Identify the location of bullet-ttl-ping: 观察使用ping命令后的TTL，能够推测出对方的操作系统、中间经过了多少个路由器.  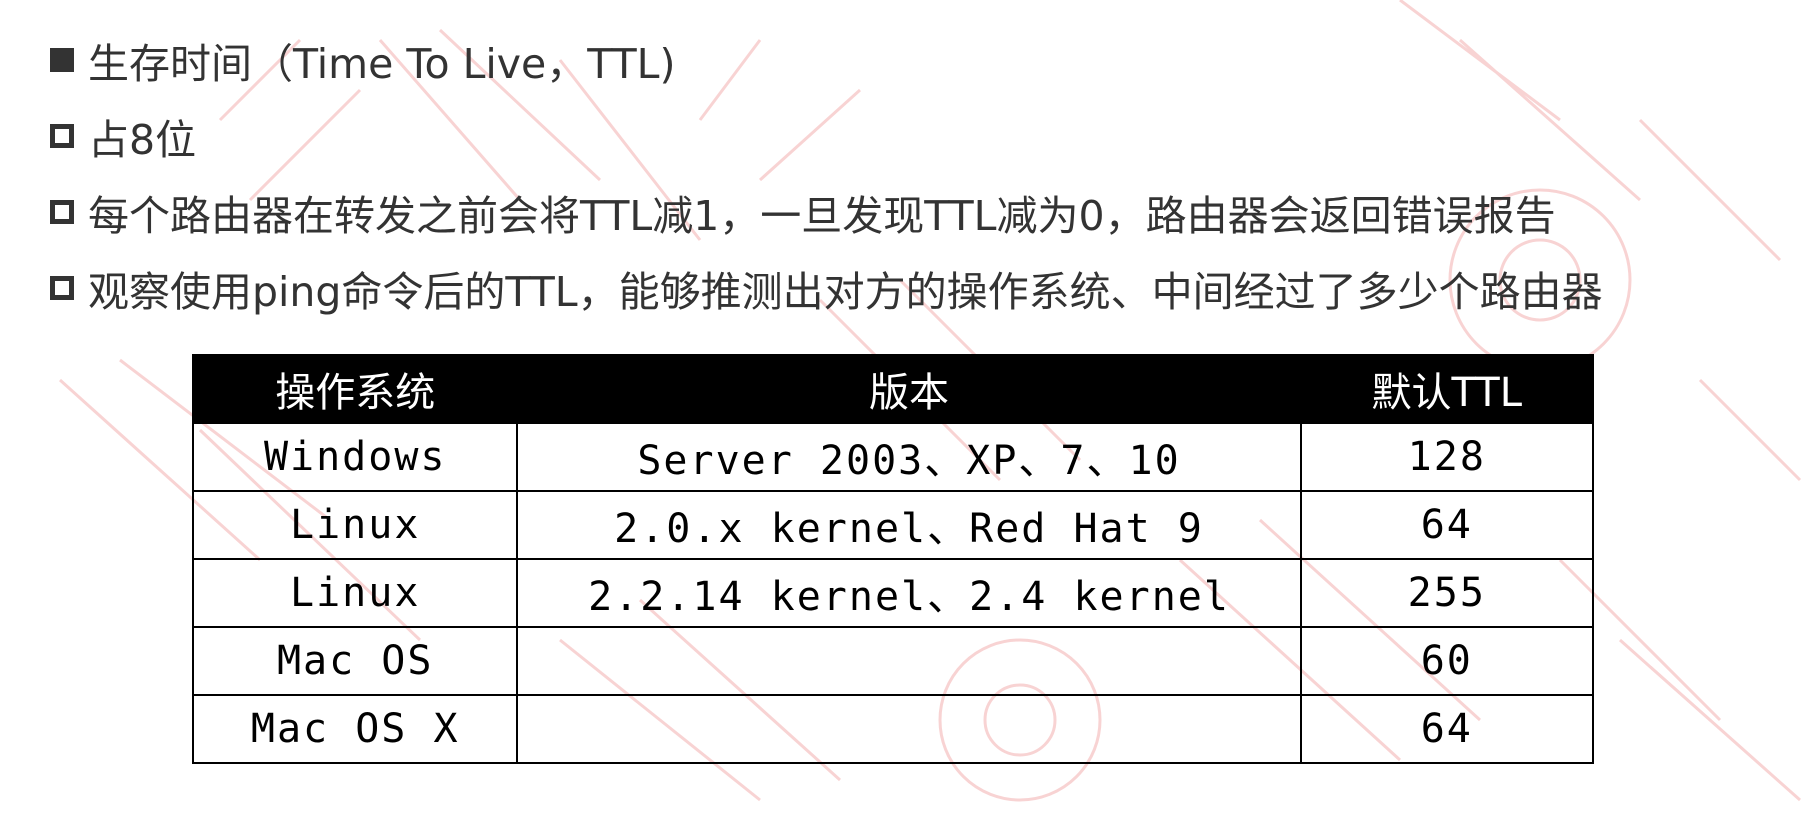
(826, 288).